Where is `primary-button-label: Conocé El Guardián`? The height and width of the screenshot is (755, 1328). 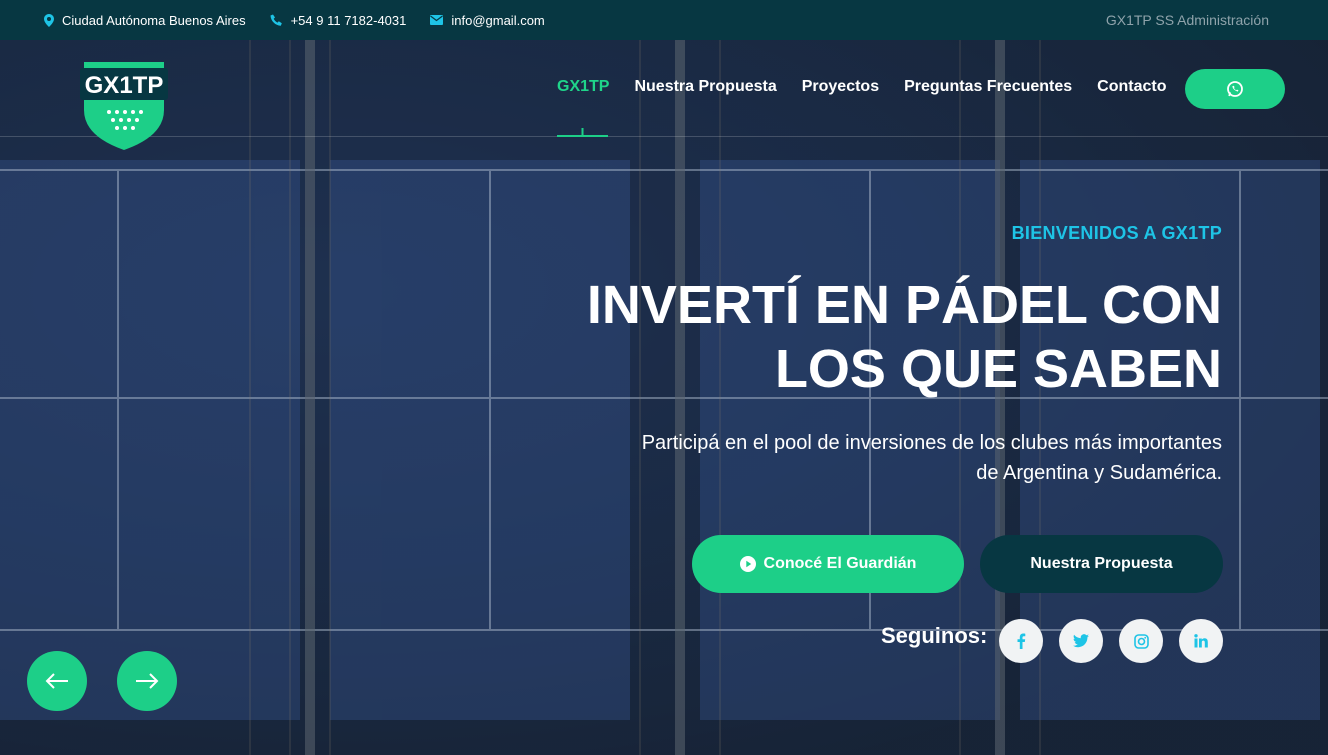
primary-button-label: Conocé El Guardián is located at coordinates (840, 563).